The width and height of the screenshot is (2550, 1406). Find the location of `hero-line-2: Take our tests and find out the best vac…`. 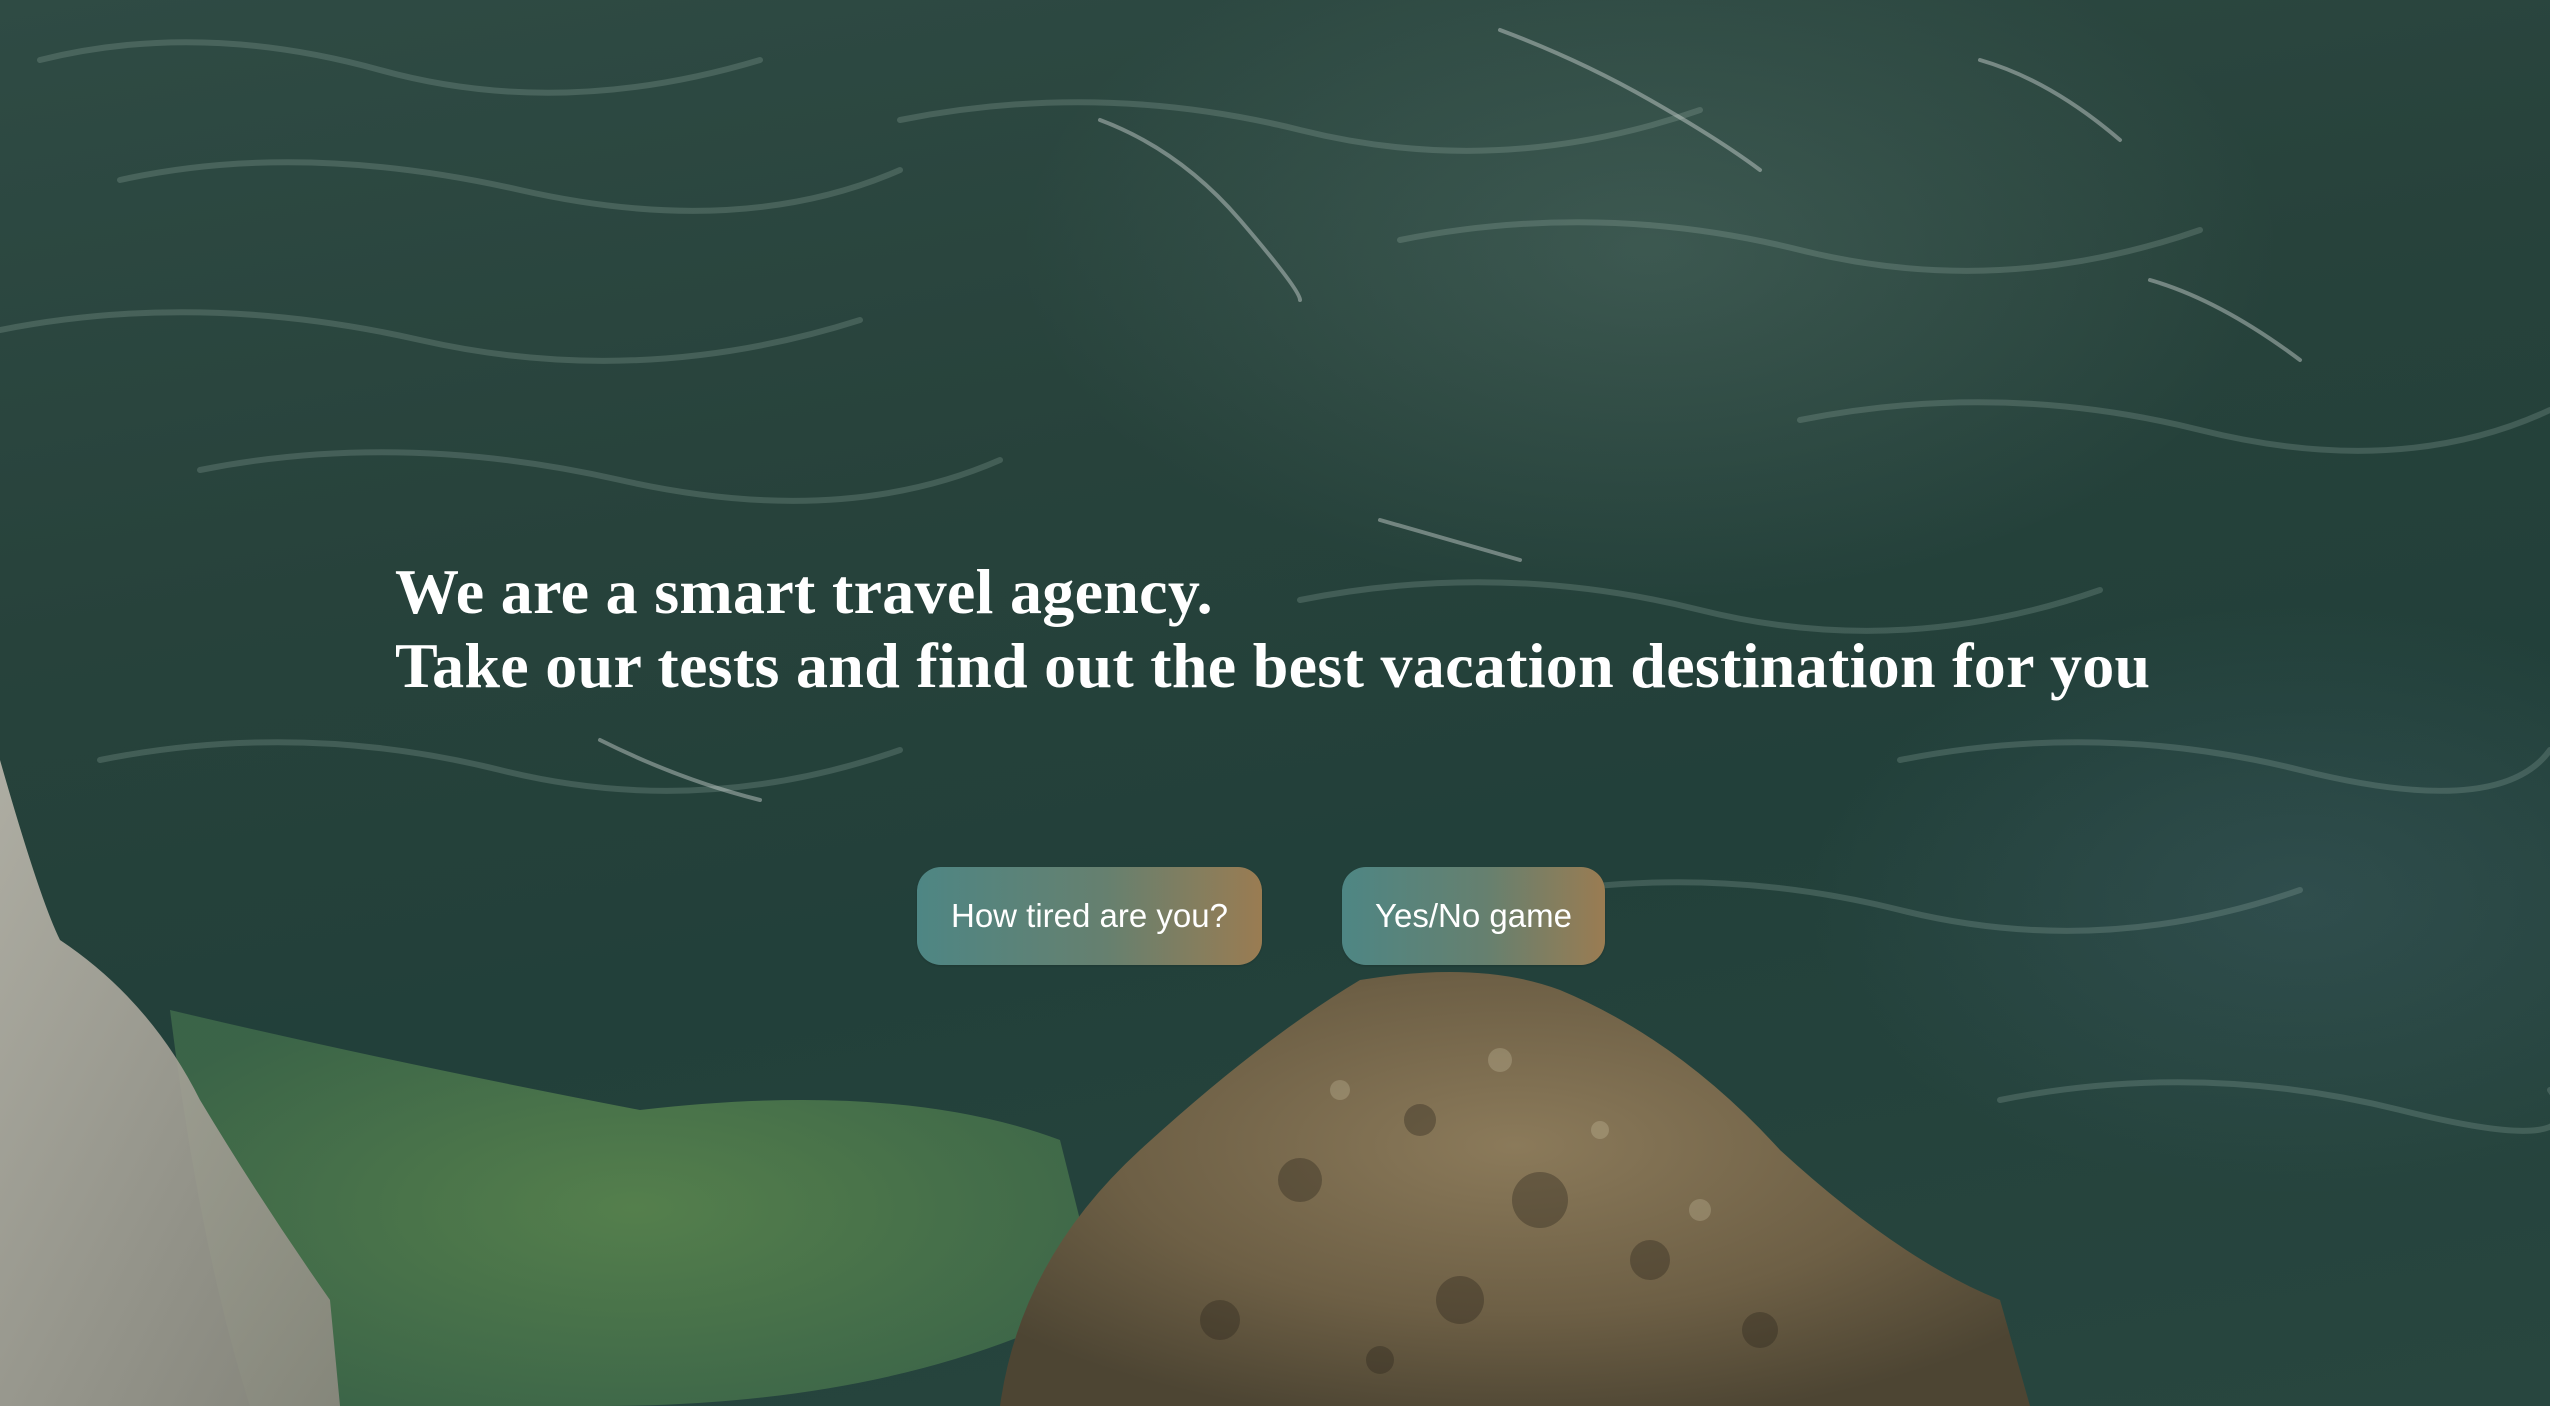

hero-line-2: Take our tests and find out the best vac… is located at coordinates (1273, 665).